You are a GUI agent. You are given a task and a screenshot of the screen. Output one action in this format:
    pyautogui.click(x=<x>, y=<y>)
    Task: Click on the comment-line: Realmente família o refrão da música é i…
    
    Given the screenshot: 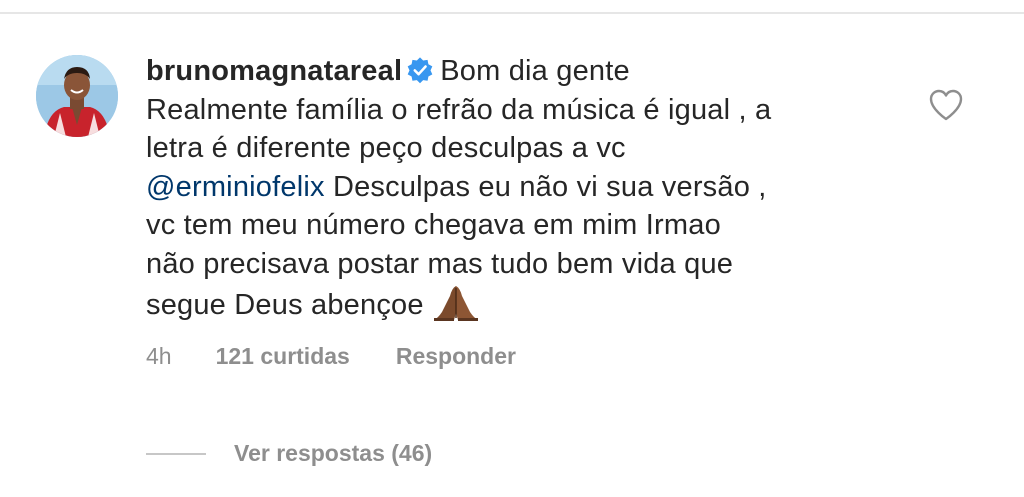 What is the action you would take?
    pyautogui.click(x=459, y=109)
    